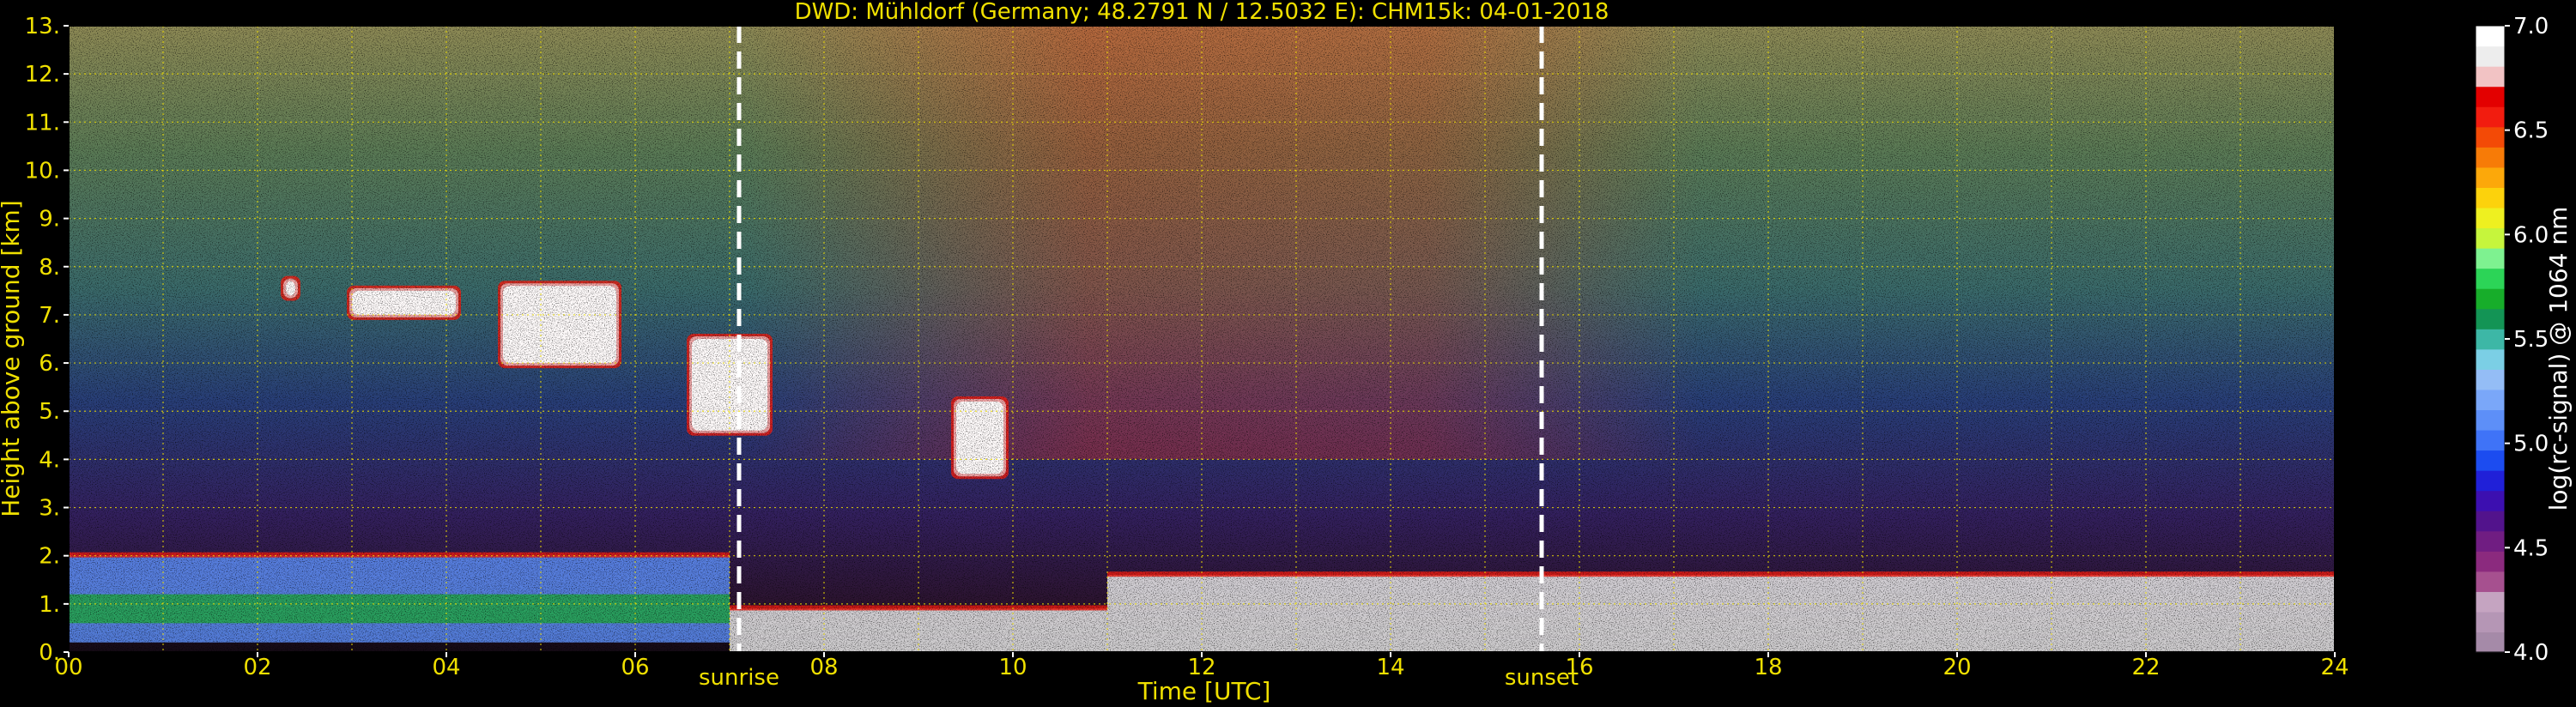 The height and width of the screenshot is (707, 2576). What do you see at coordinates (49, 605) in the screenshot?
I see `y-tick-label: 1.` at bounding box center [49, 605].